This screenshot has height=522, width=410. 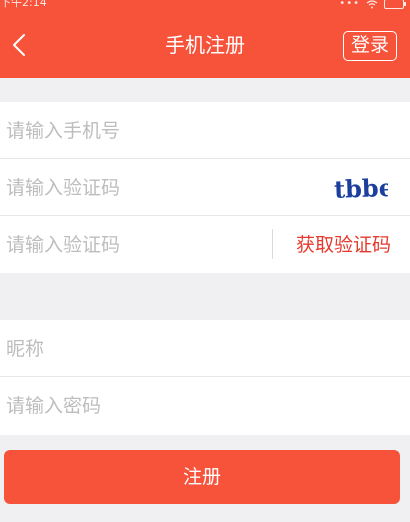 What do you see at coordinates (205, 6) in the screenshot?
I see `status-bar: 下午2:14 •••` at bounding box center [205, 6].